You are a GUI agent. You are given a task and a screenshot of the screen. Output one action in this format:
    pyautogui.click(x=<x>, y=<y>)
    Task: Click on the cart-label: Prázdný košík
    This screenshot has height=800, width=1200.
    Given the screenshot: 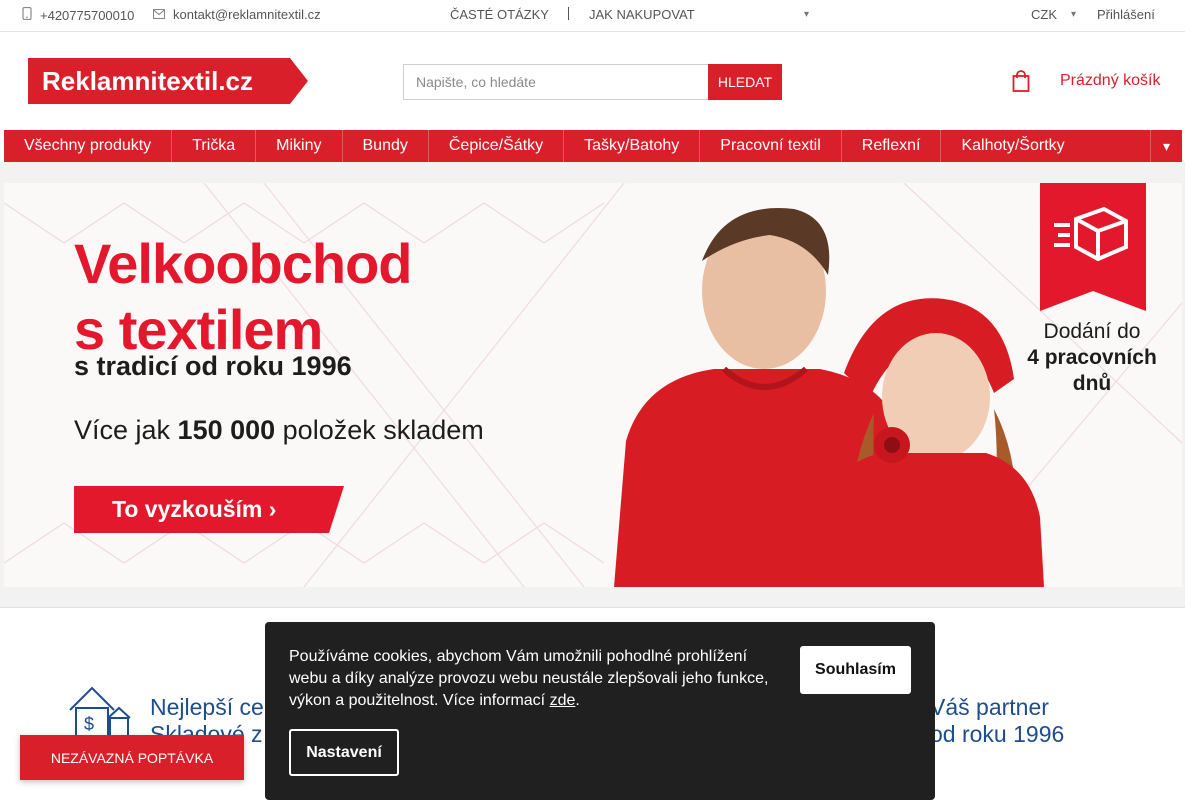 What is the action you would take?
    pyautogui.click(x=1110, y=80)
    